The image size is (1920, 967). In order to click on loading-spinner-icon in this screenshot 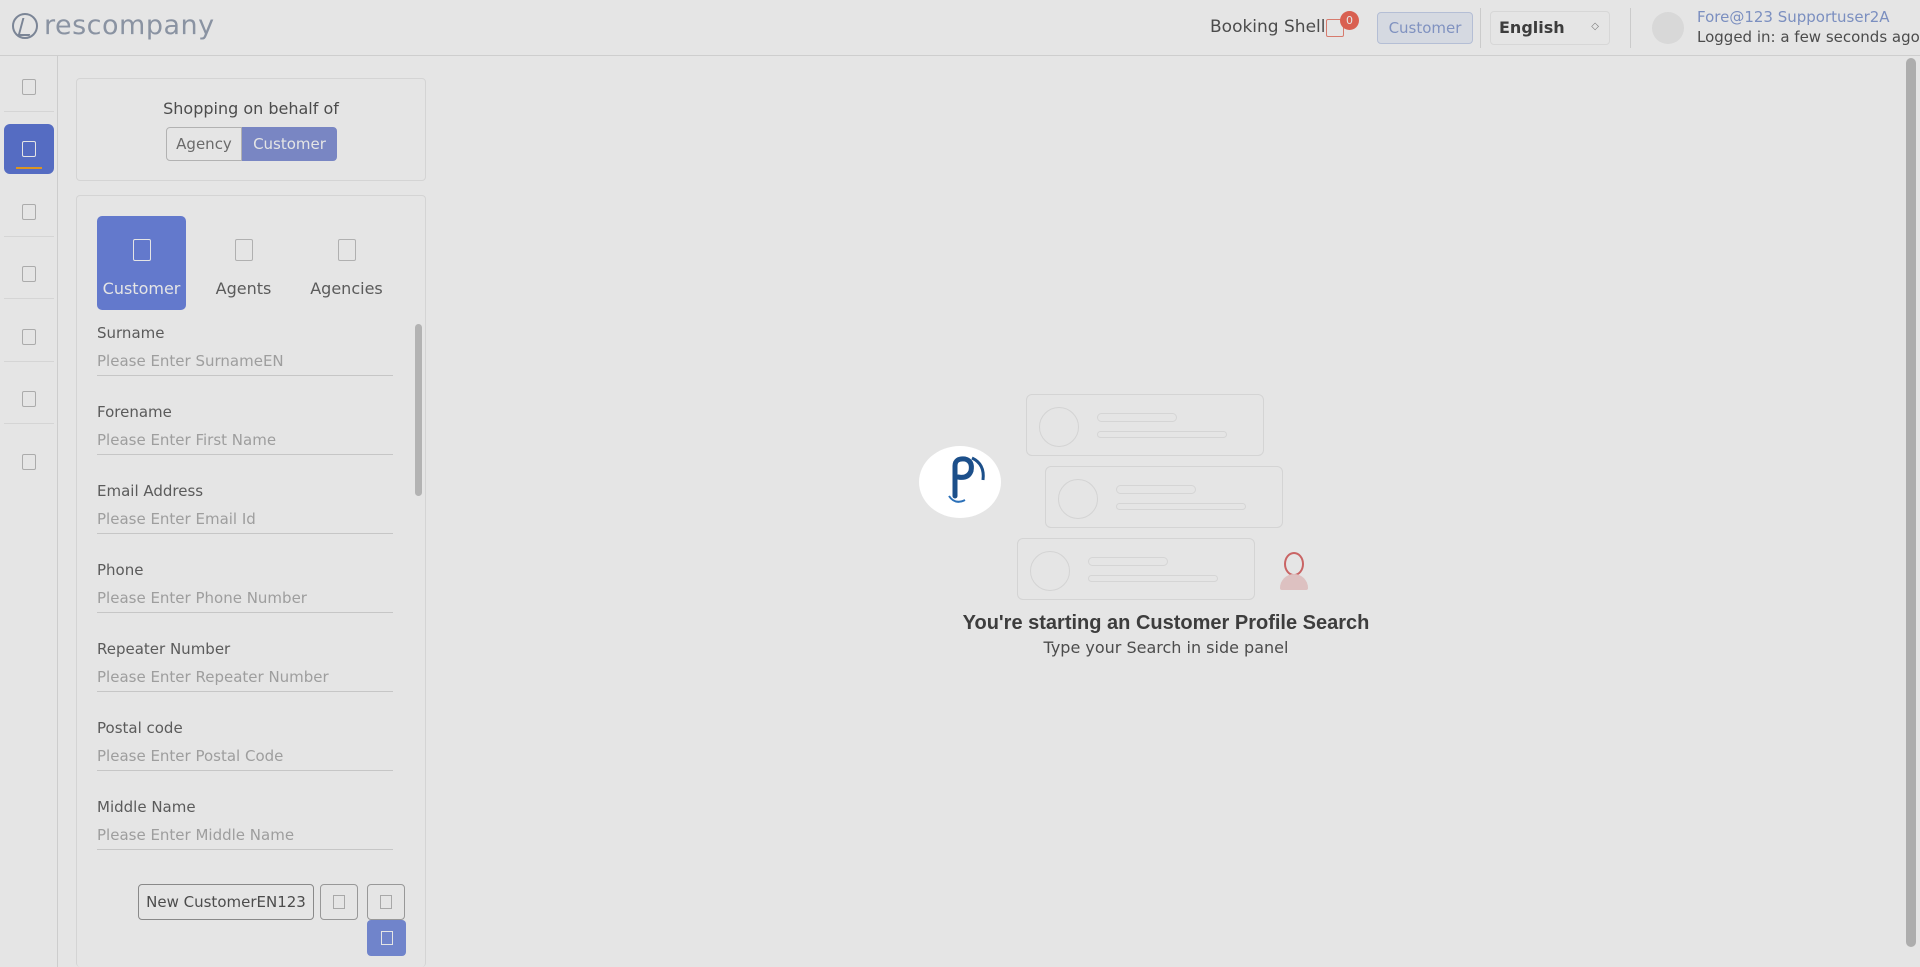, I will do `click(960, 482)`.